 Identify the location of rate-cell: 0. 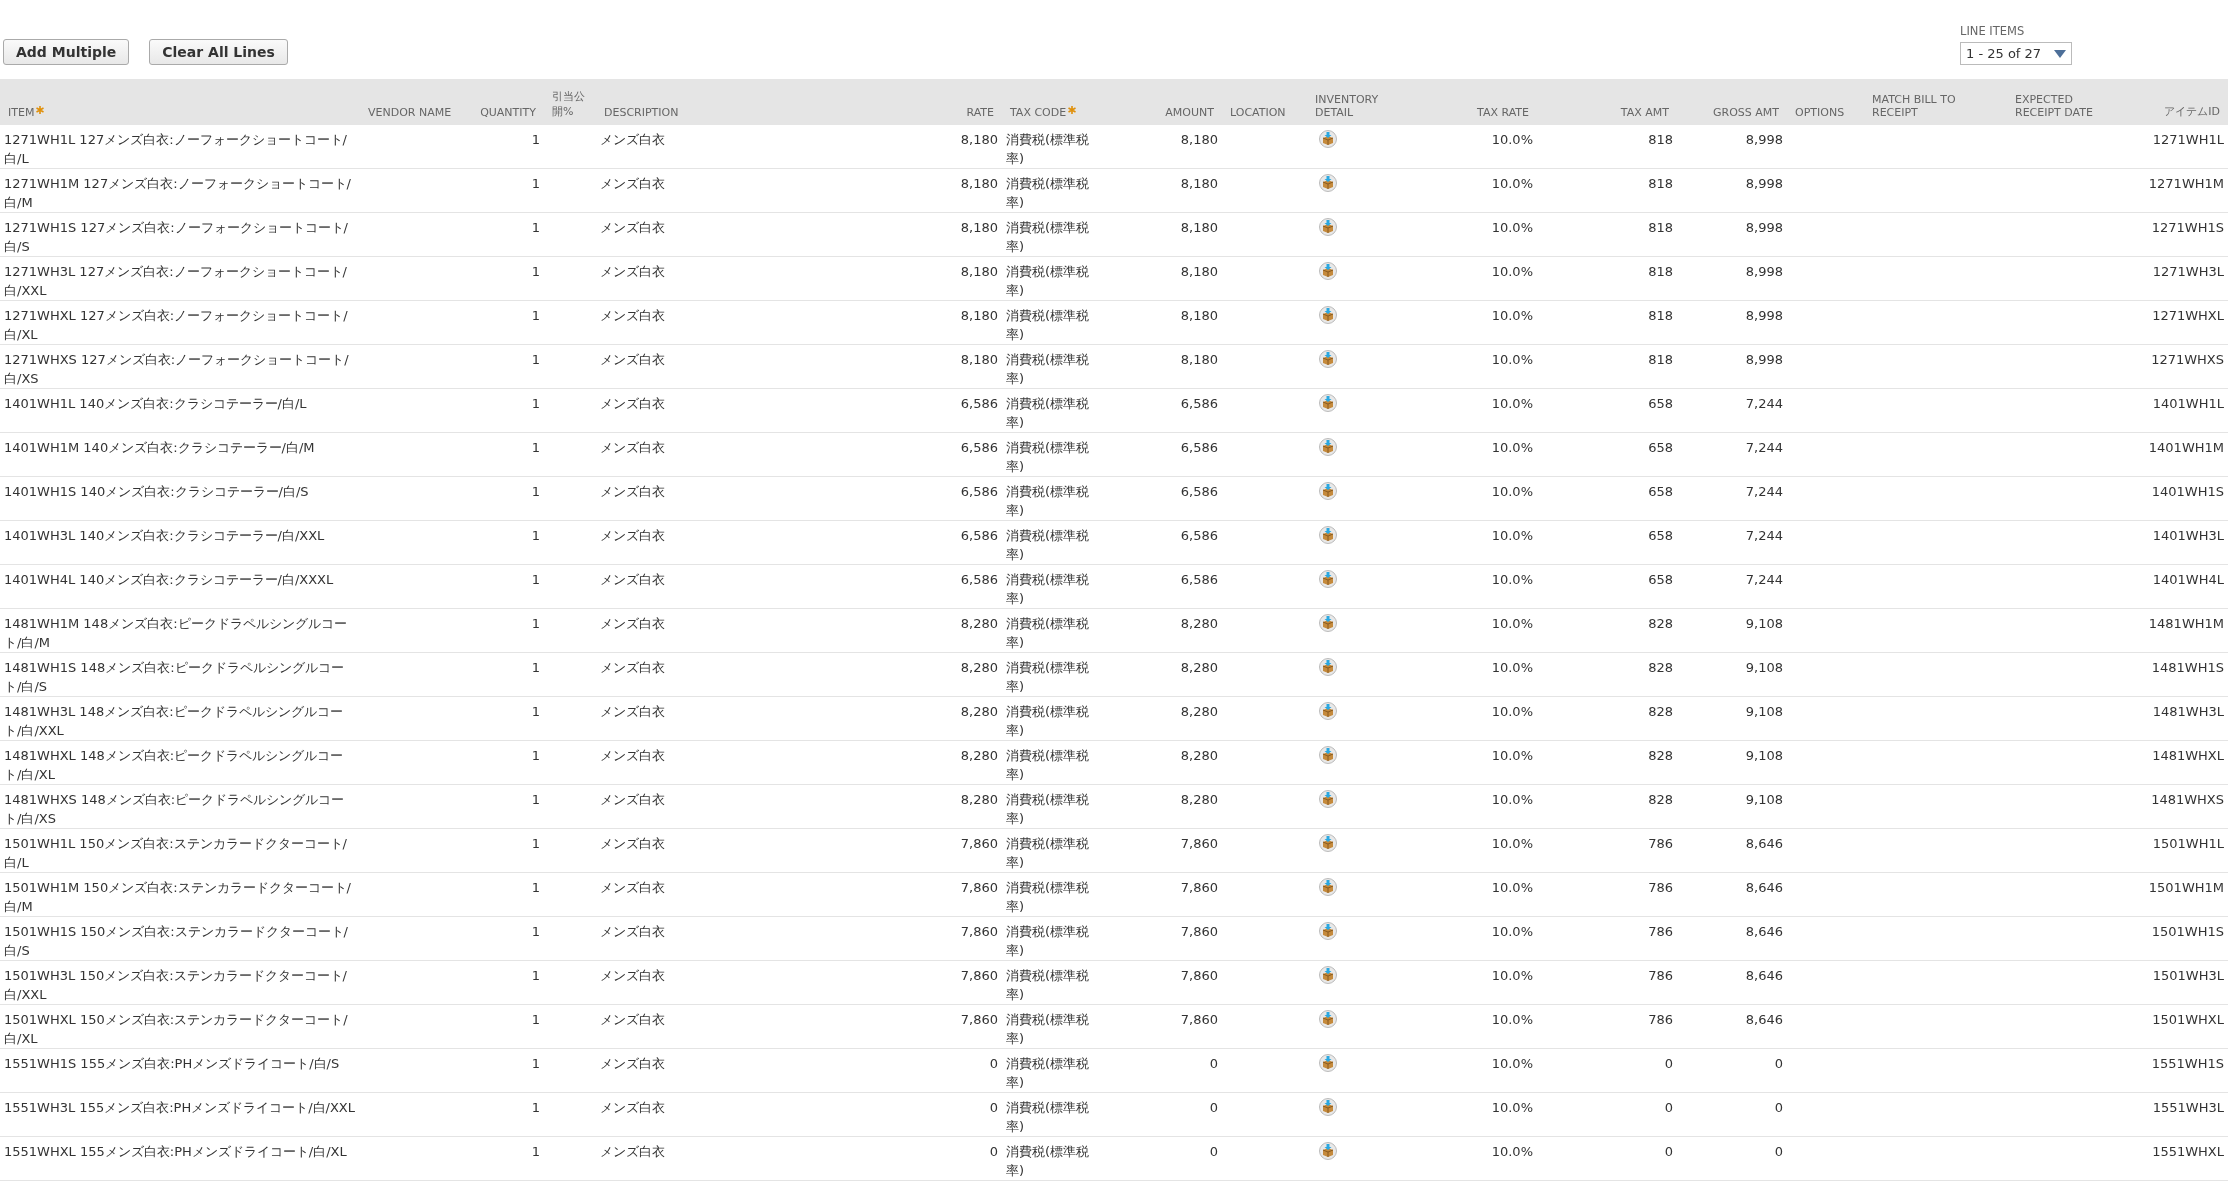
(993, 1063).